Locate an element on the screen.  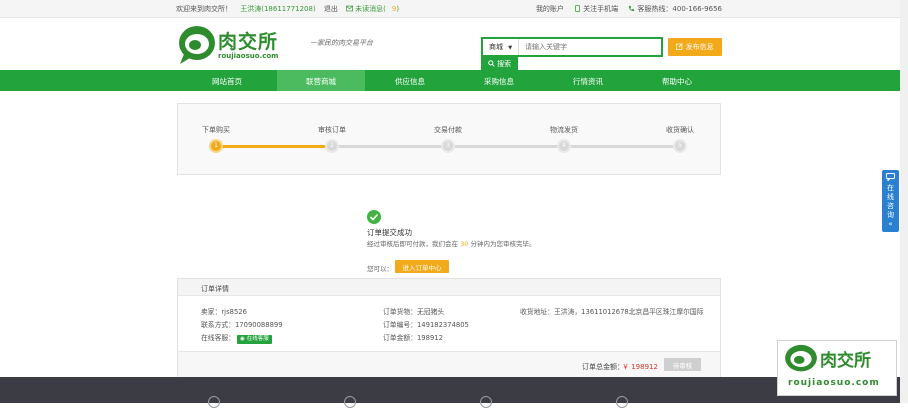
publish-button-label: 发布信息 is located at coordinates (699, 47).